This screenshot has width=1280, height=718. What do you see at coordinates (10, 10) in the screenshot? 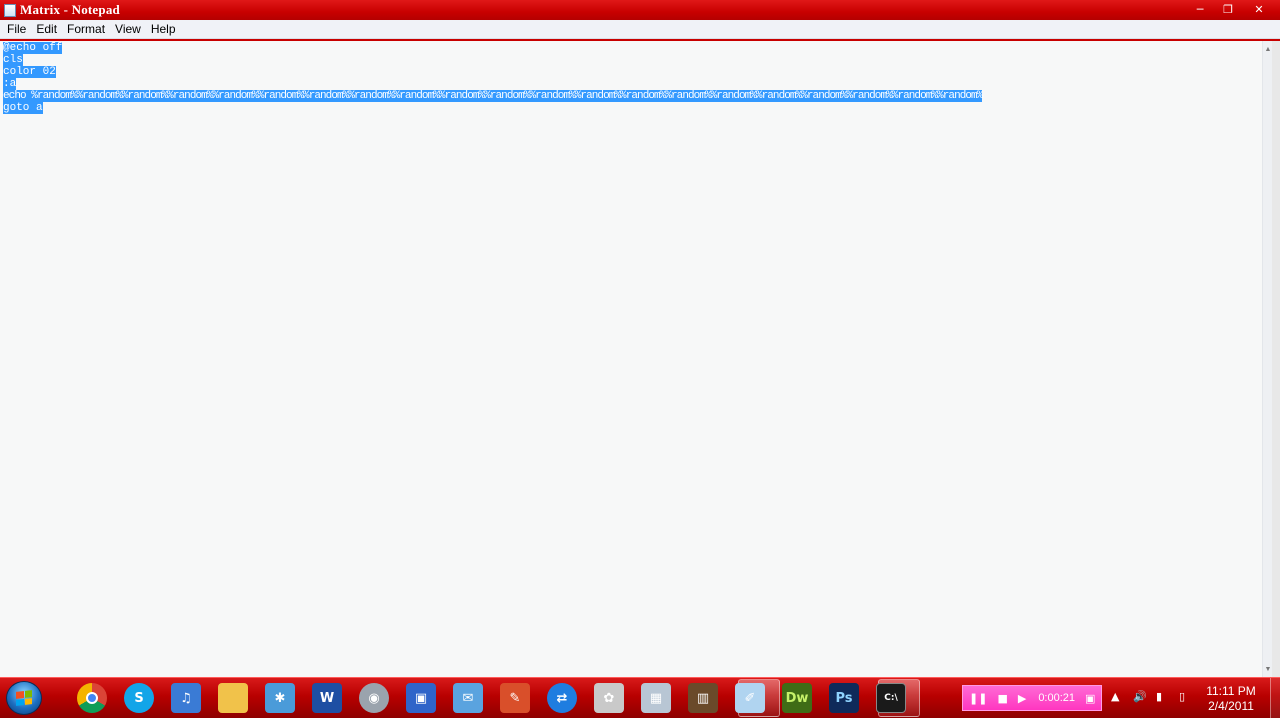
I see `notepad-app-icon` at bounding box center [10, 10].